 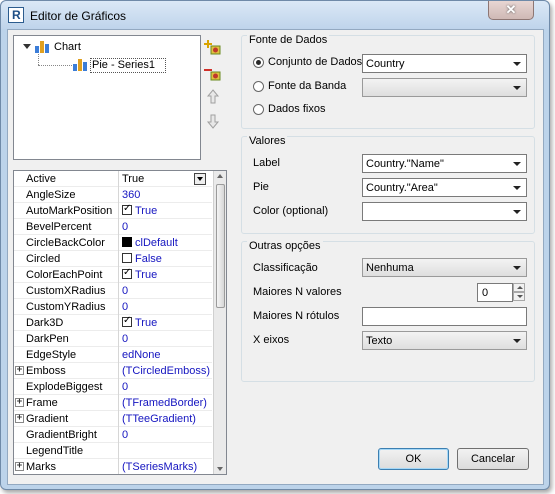 What do you see at coordinates (519, 287) in the screenshot?
I see `spin-up-button` at bounding box center [519, 287].